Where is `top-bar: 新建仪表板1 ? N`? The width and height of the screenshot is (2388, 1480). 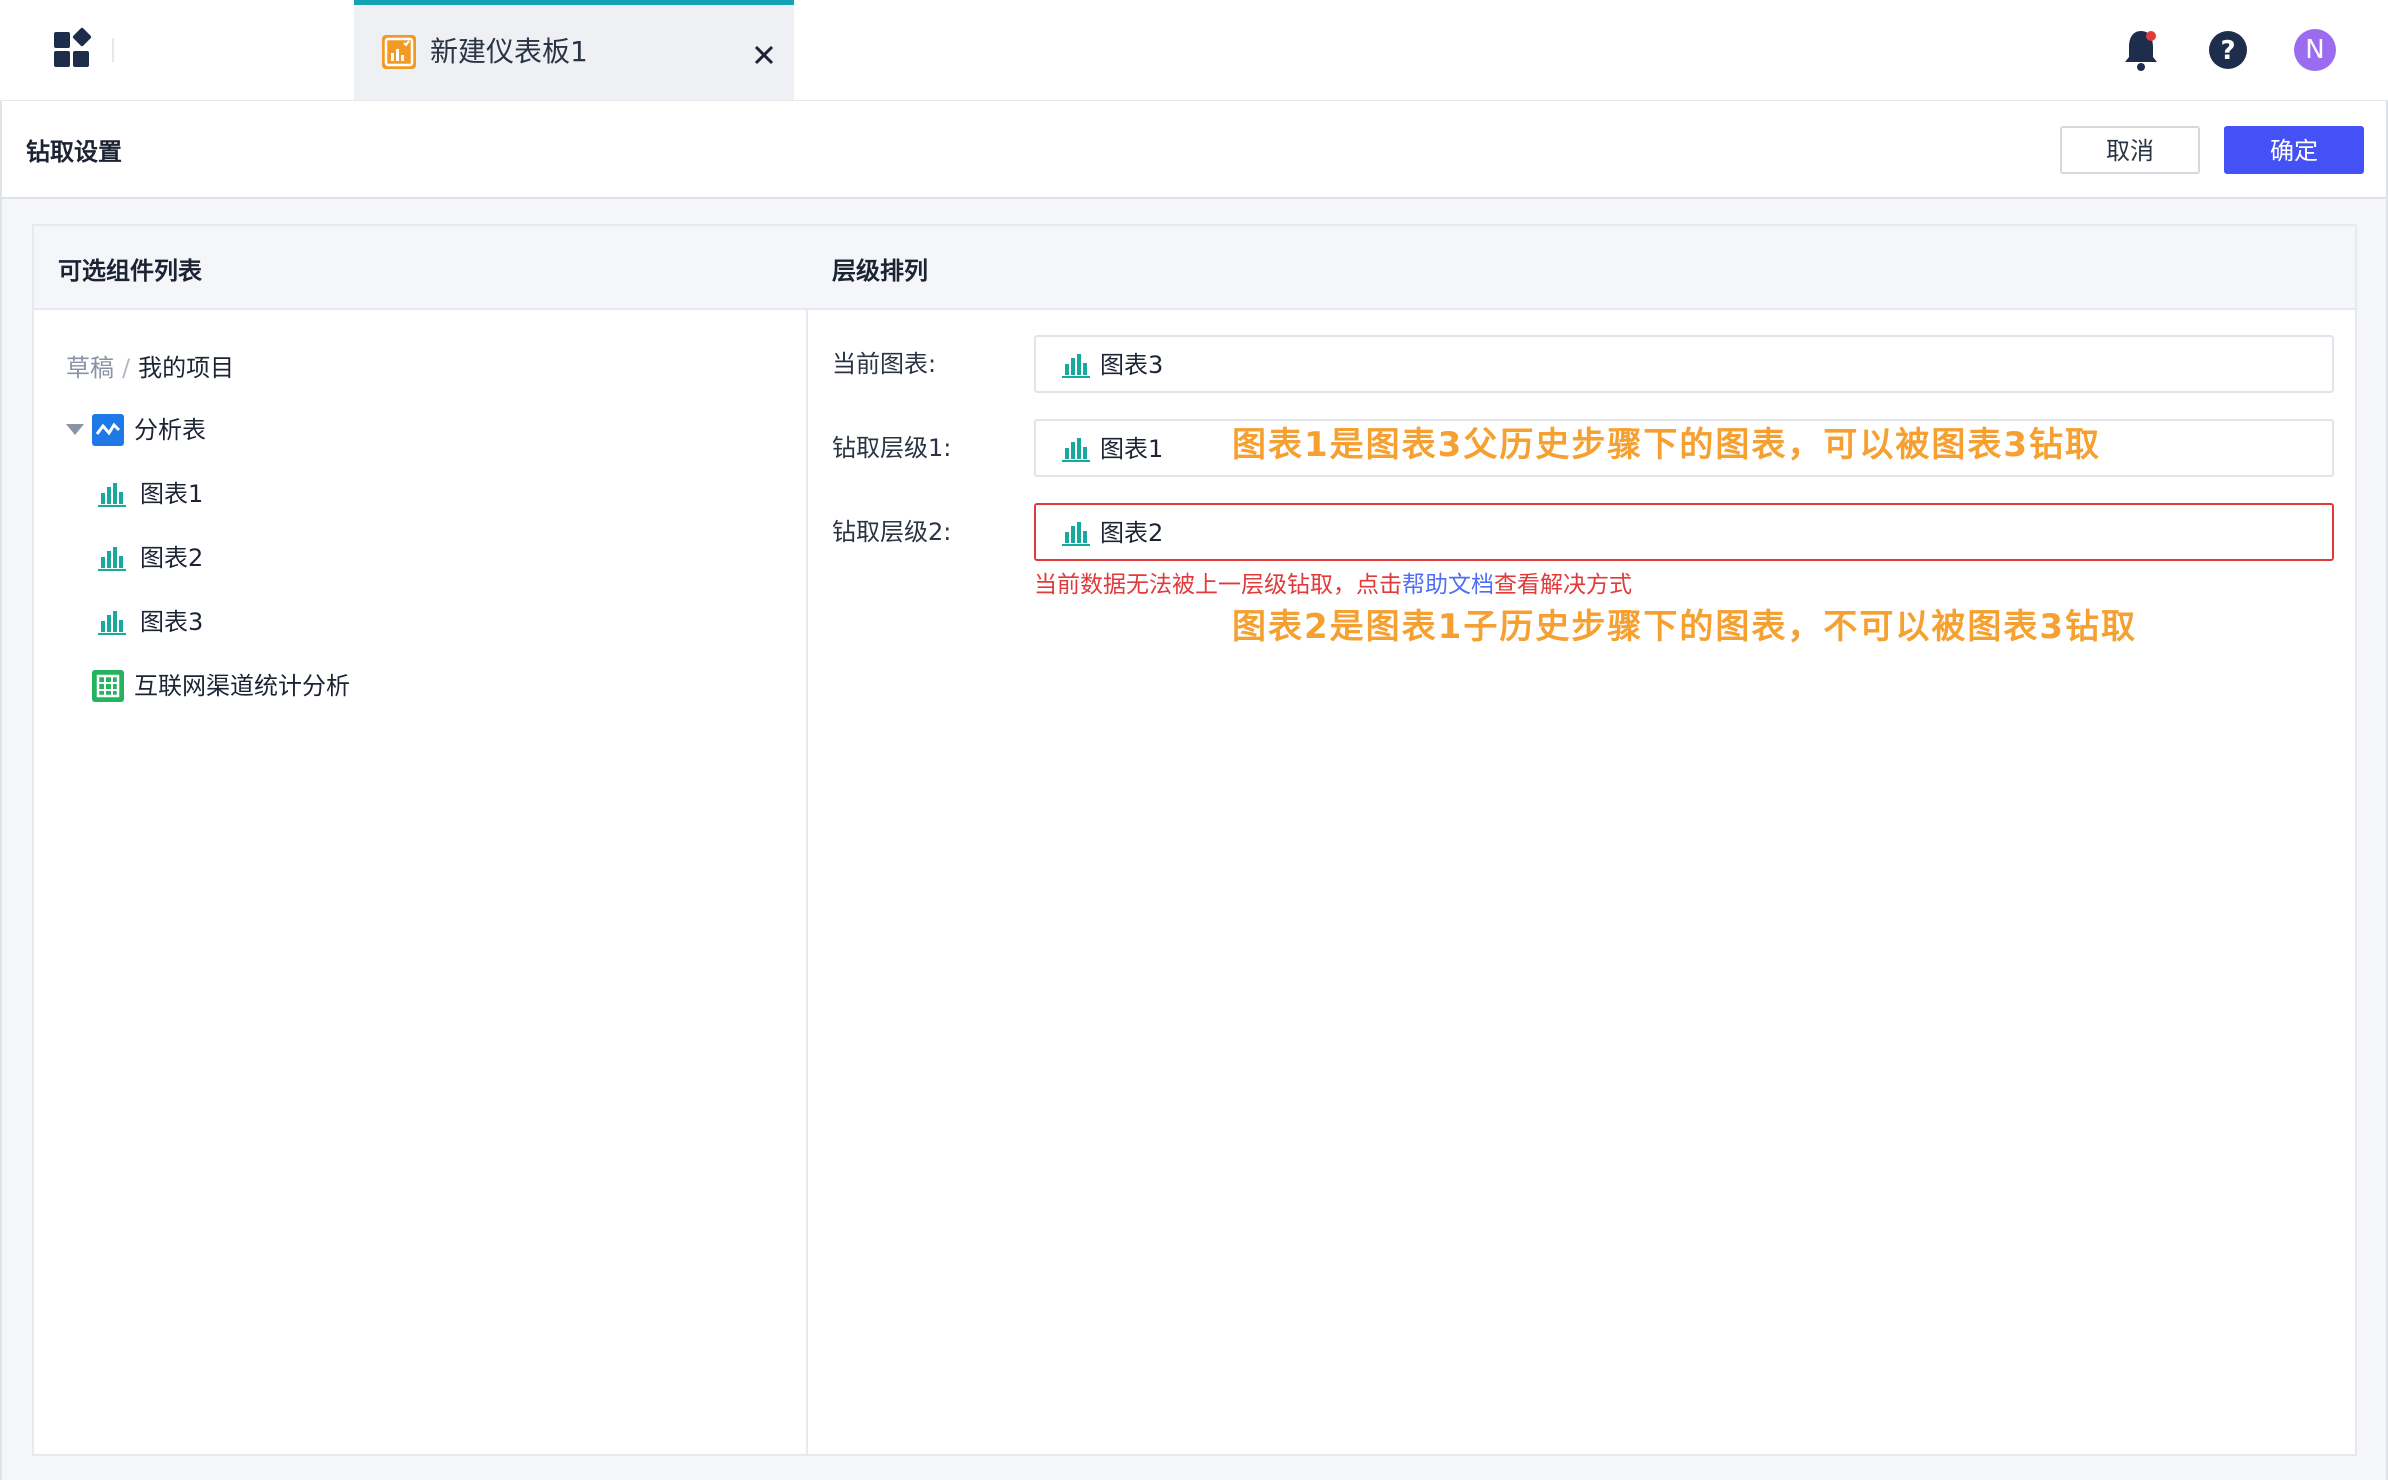
top-bar: 新建仪表板1 ? N is located at coordinates (1194, 51).